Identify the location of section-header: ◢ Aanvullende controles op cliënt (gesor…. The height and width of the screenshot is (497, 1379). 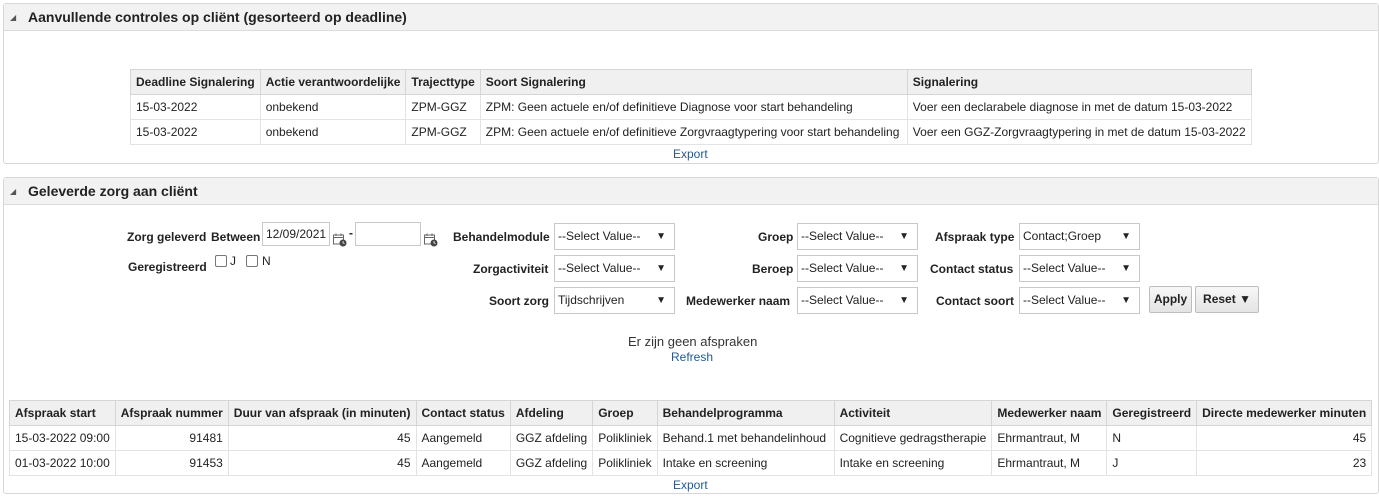
(691, 17).